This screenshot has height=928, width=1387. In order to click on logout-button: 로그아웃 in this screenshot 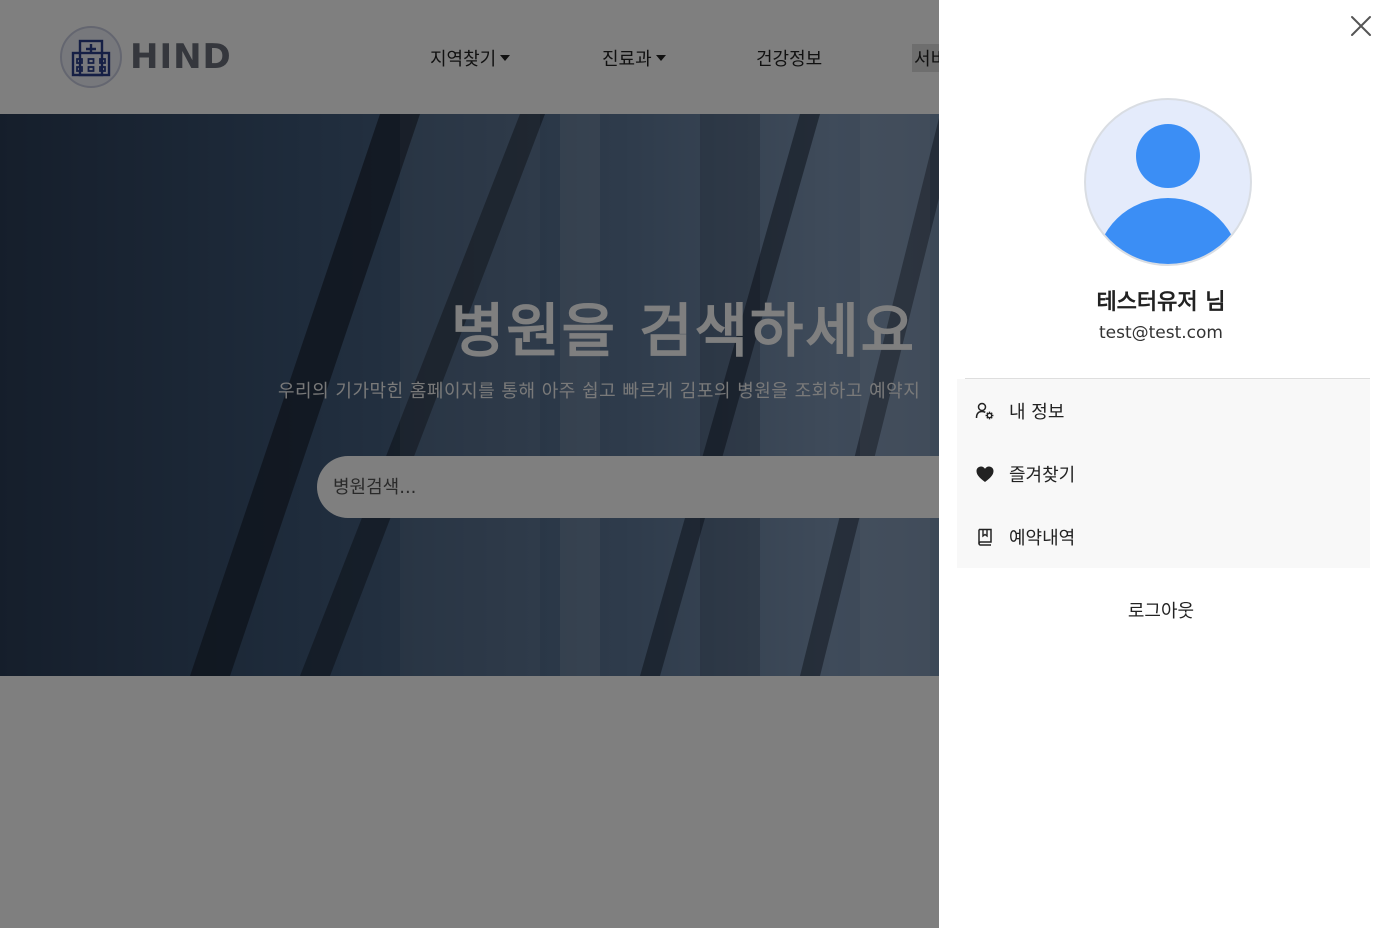, I will do `click(1163, 610)`.